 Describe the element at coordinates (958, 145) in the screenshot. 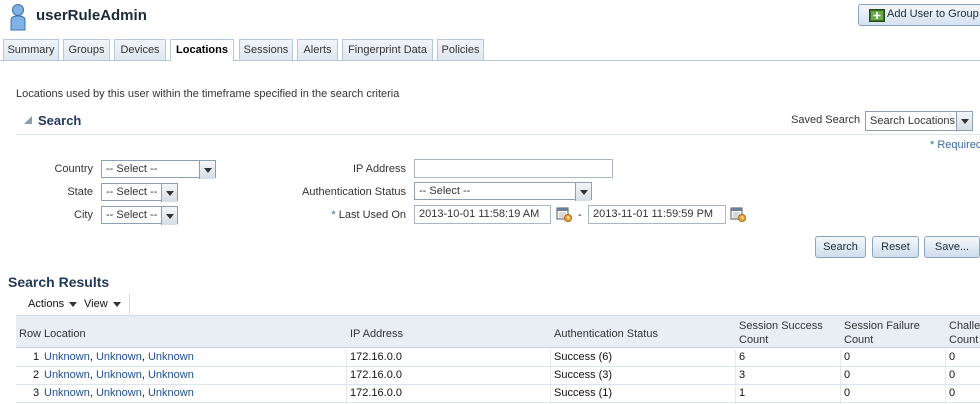

I see `required-note-label: Required` at that location.